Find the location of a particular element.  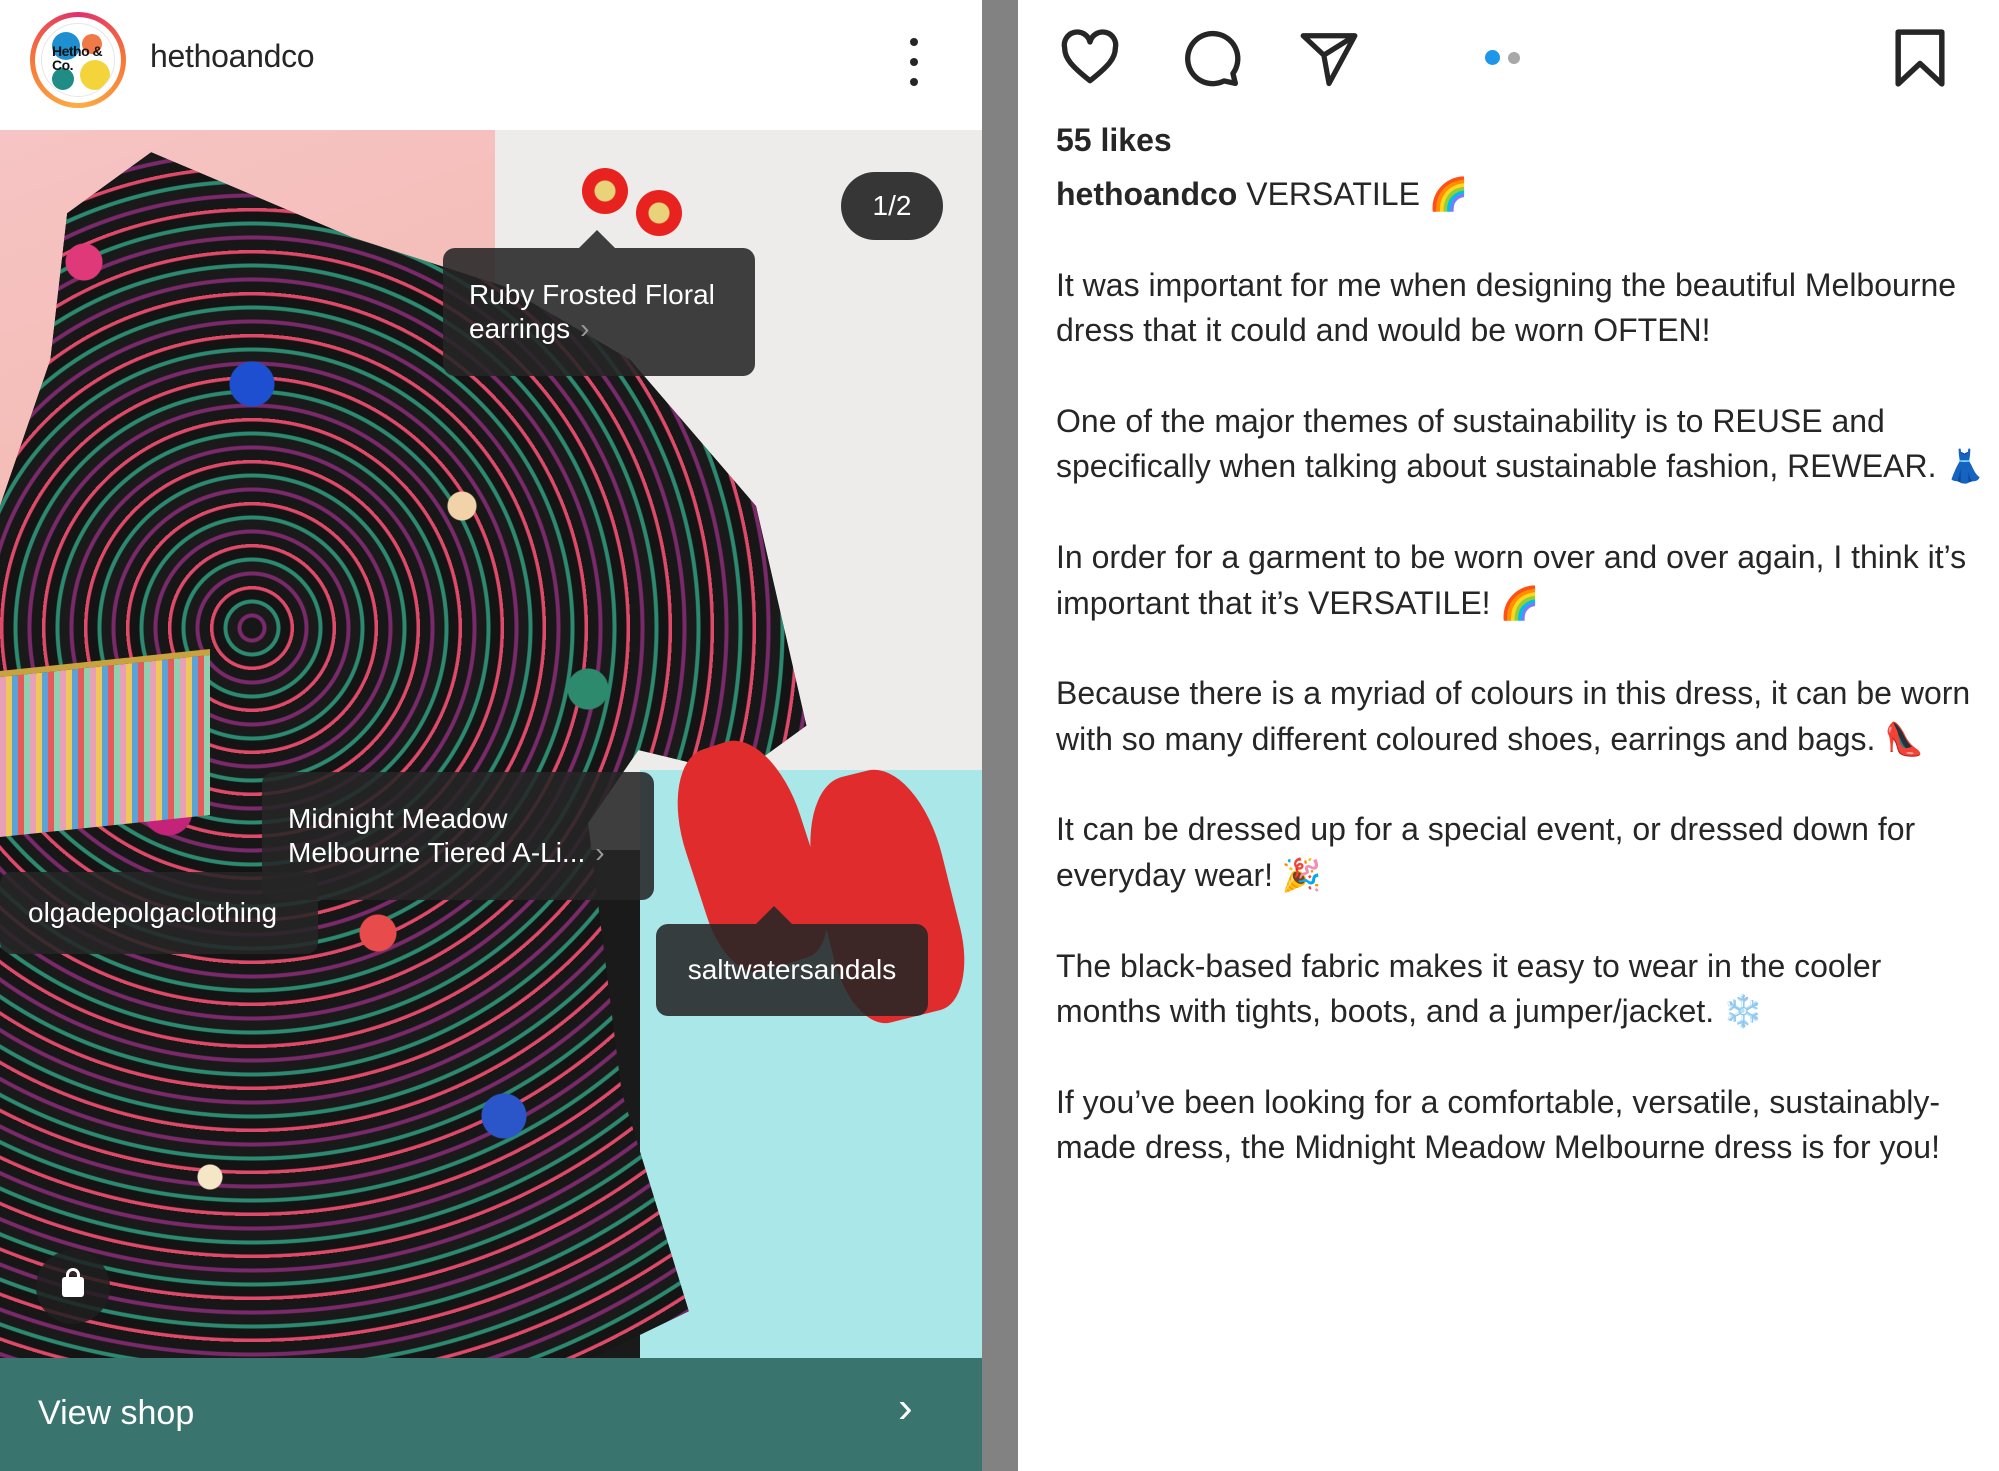

shopping-bag-icon is located at coordinates (73, 1287).